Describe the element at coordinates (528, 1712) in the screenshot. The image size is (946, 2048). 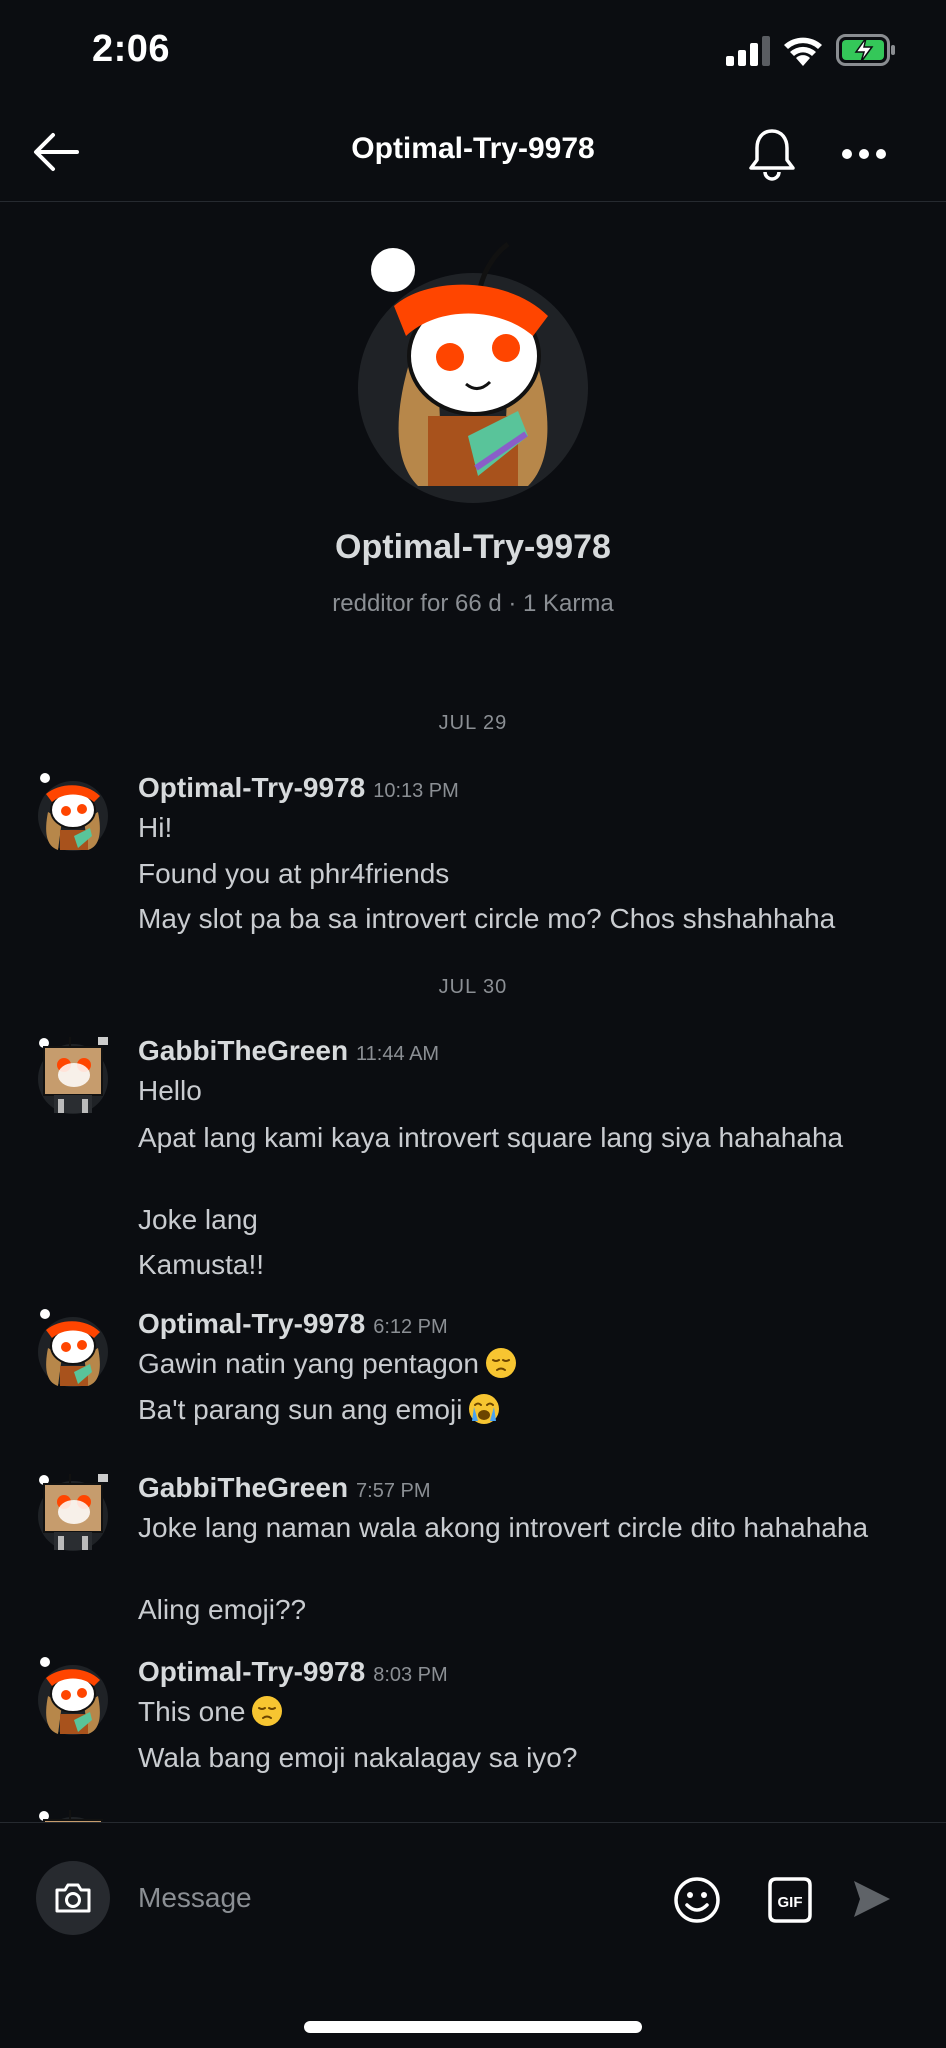
I see `message-text: This one` at that location.